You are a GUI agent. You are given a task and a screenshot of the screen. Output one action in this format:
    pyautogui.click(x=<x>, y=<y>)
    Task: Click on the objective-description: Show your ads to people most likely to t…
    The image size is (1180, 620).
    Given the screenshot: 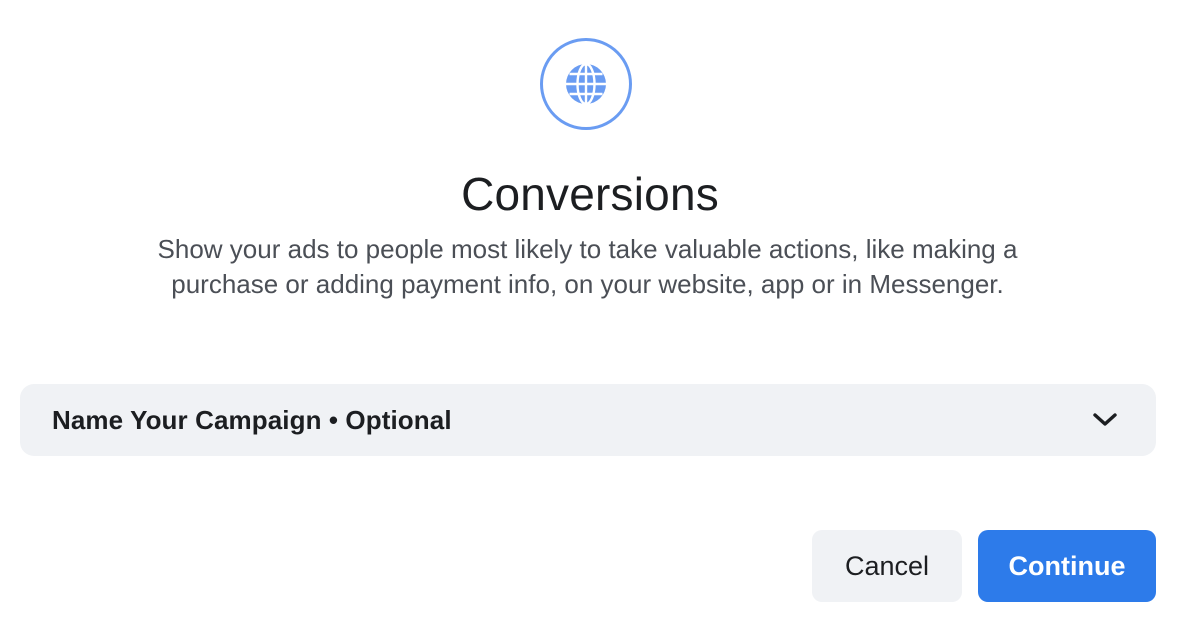 What is the action you would take?
    pyautogui.click(x=587, y=266)
    